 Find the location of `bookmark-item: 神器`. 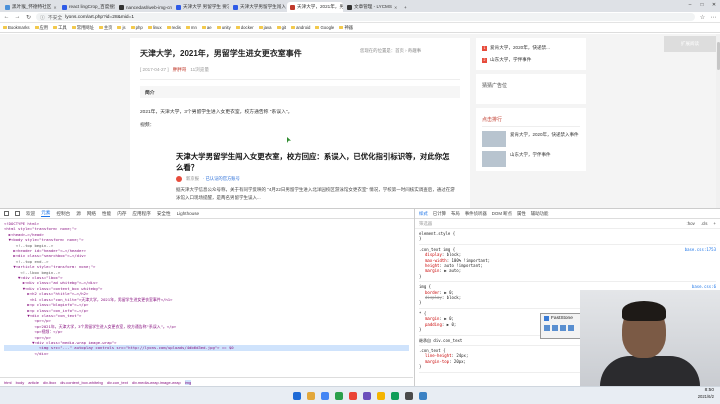

bookmark-item: 神器 is located at coordinates (346, 28).